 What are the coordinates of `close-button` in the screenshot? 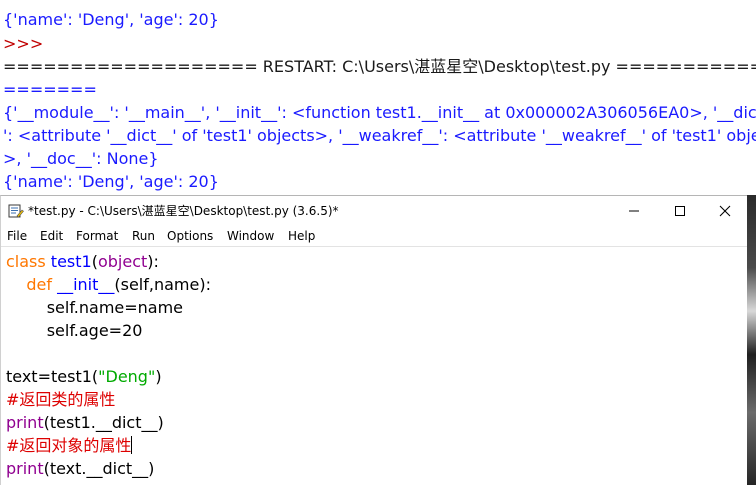 It's located at (725, 211).